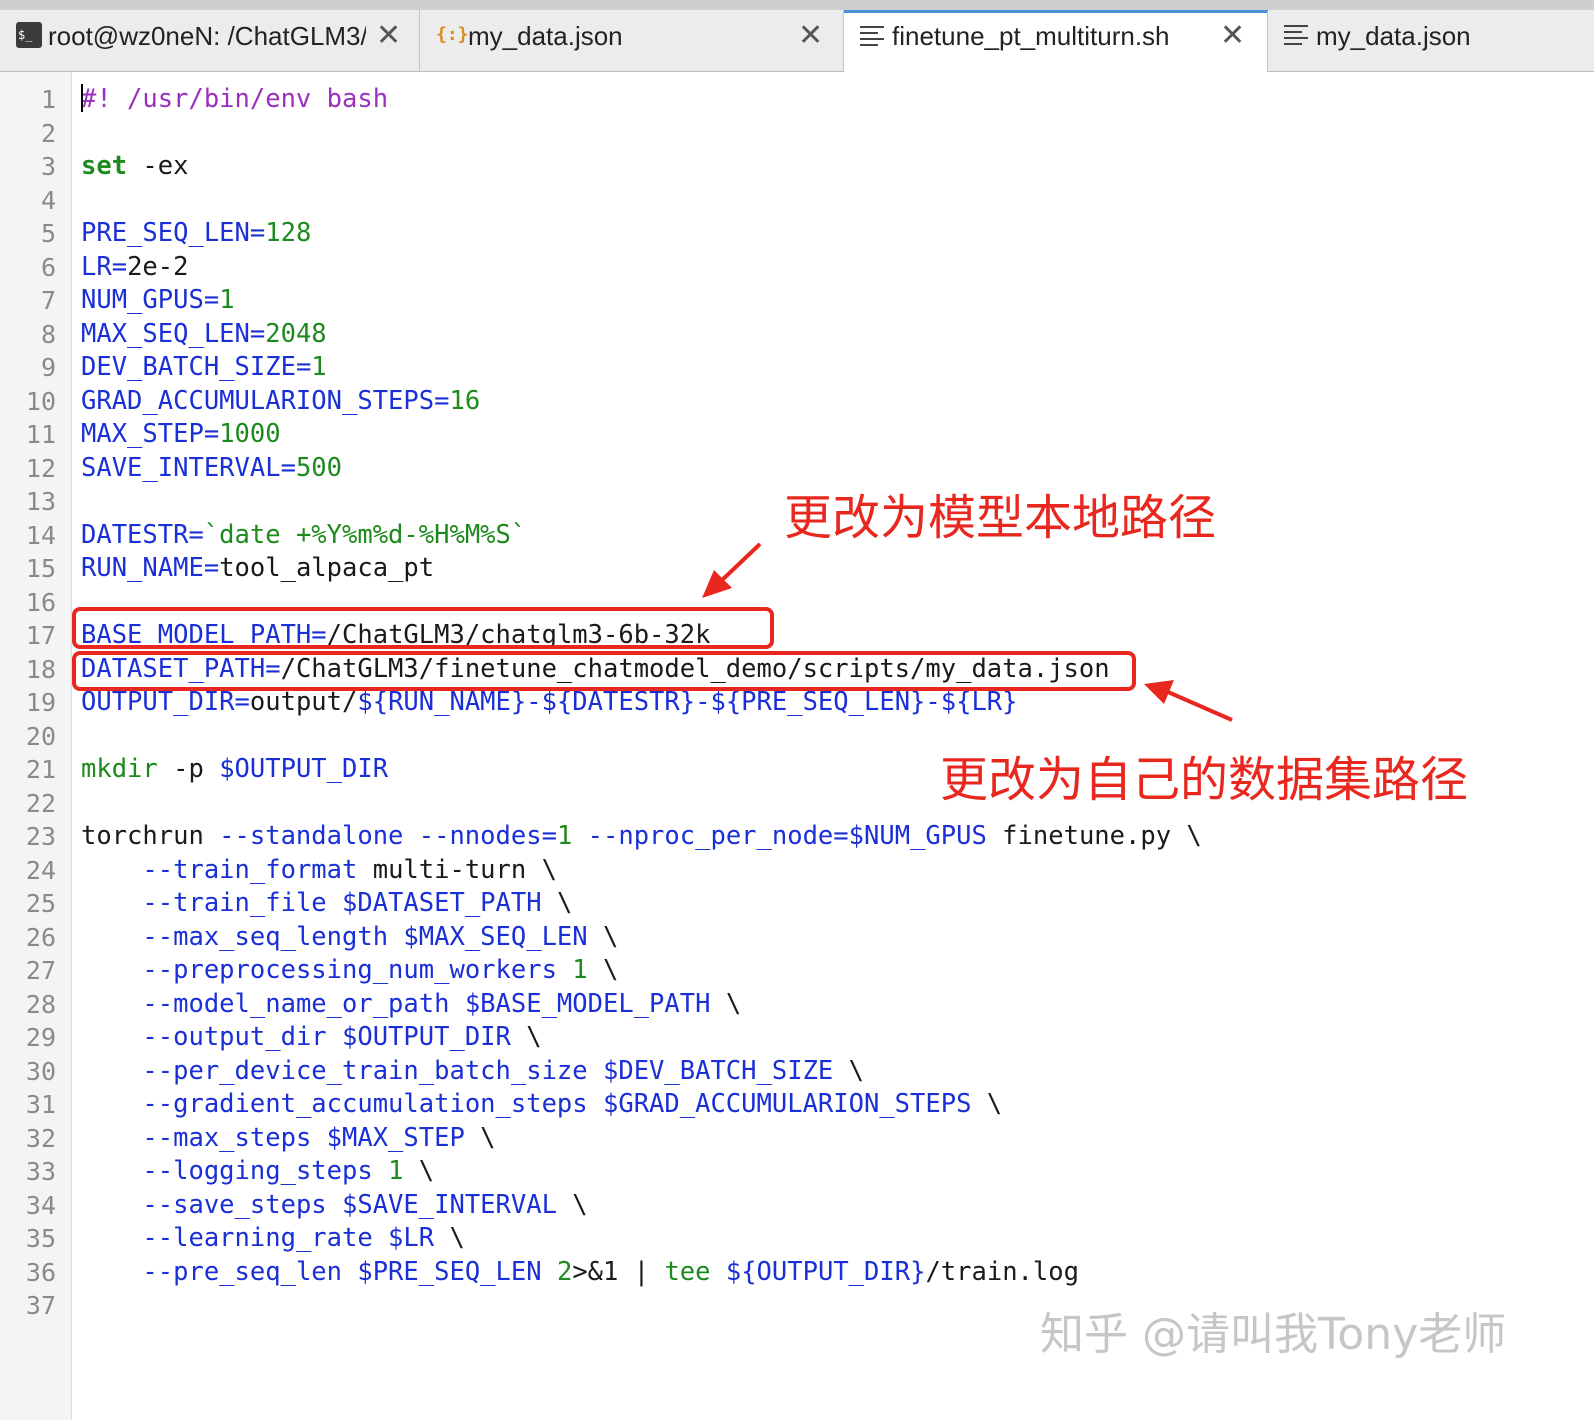 The width and height of the screenshot is (1594, 1420). I want to click on code-text: --train_file $DATASET_PATH \, so click(326, 904).